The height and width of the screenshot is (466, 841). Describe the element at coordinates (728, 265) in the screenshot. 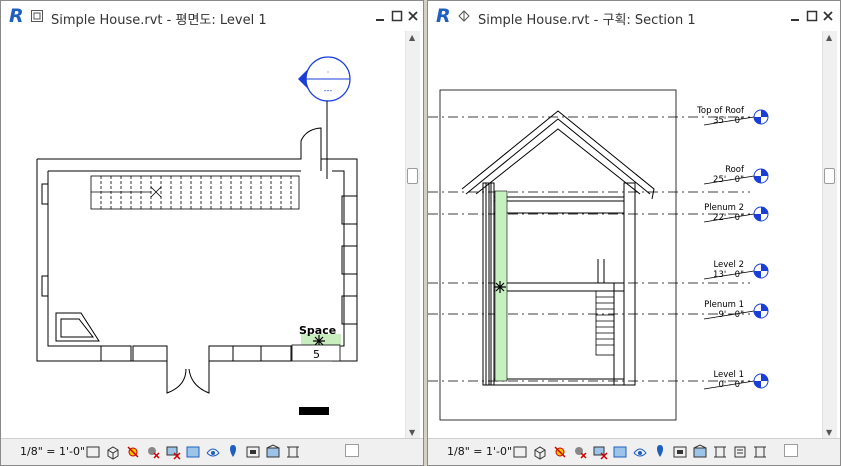

I see `level-name: Level 2` at that location.